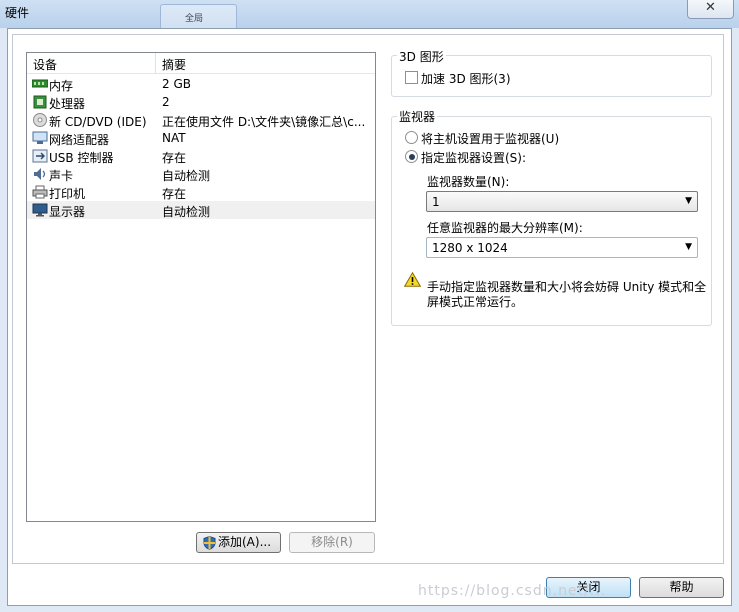 This screenshot has height=612, width=739. Describe the element at coordinates (40, 102) in the screenshot. I see `processor-icon` at that location.